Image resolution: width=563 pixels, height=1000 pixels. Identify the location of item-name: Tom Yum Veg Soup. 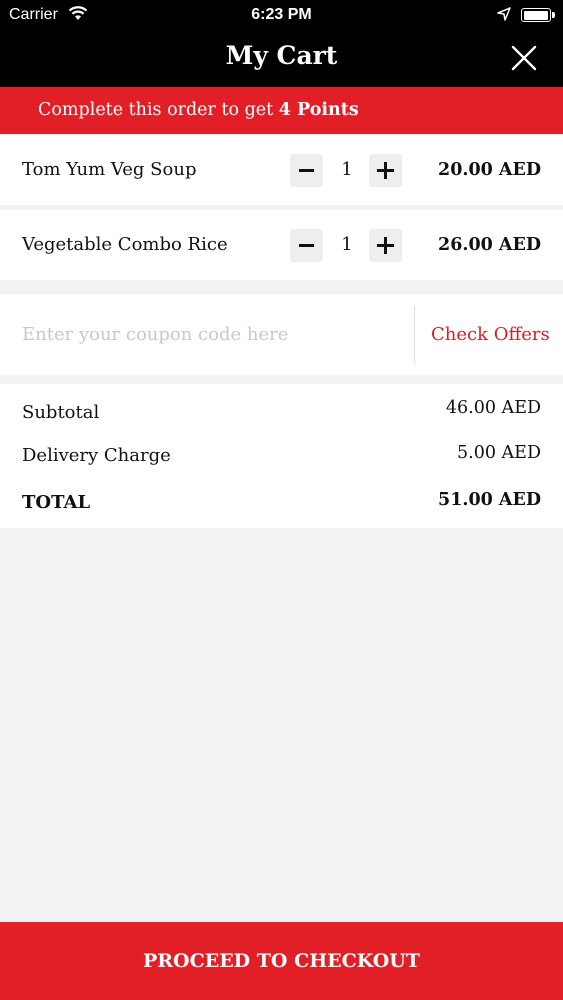
(109, 169).